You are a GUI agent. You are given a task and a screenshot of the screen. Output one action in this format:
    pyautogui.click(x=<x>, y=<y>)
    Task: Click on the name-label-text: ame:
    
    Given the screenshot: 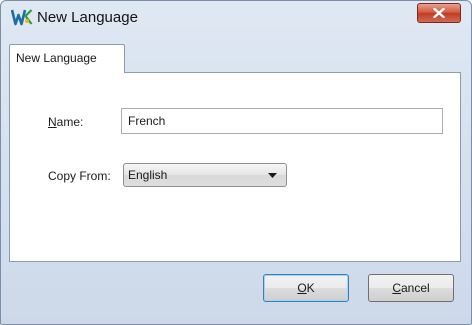 What is the action you would take?
    pyautogui.click(x=70, y=122)
    